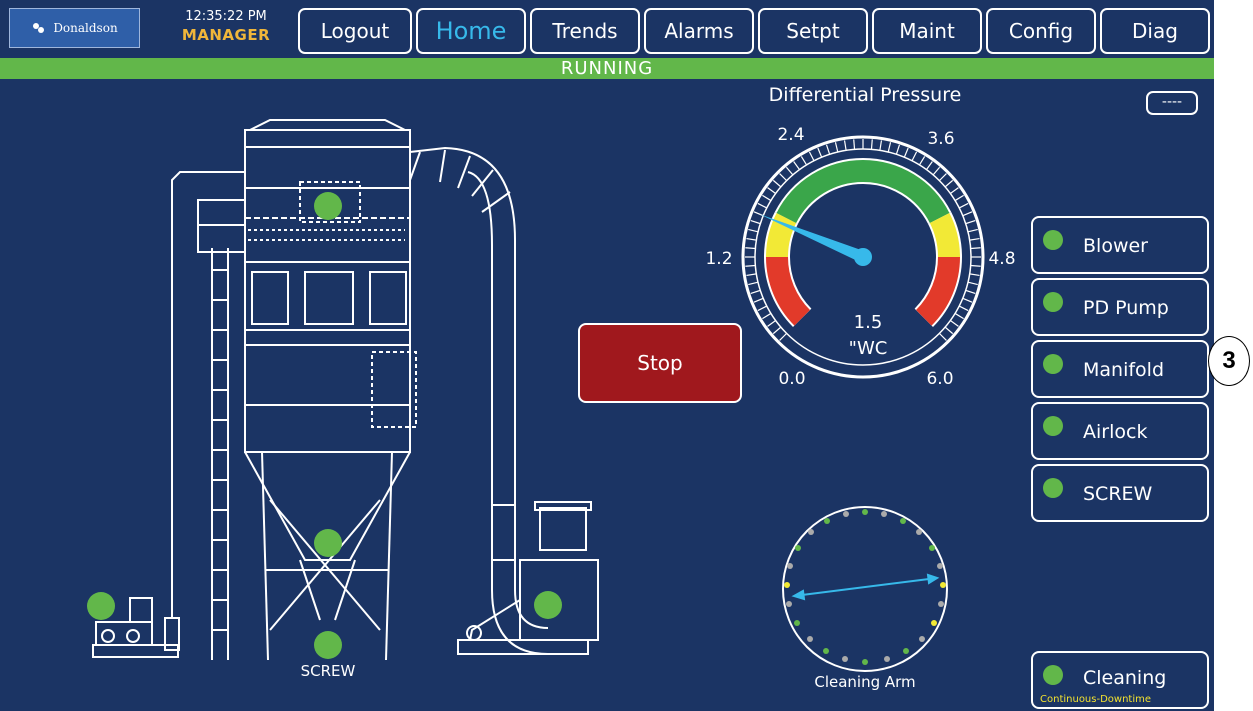  Describe the element at coordinates (868, 322) in the screenshot. I see `gauge-value: 1.5` at that location.